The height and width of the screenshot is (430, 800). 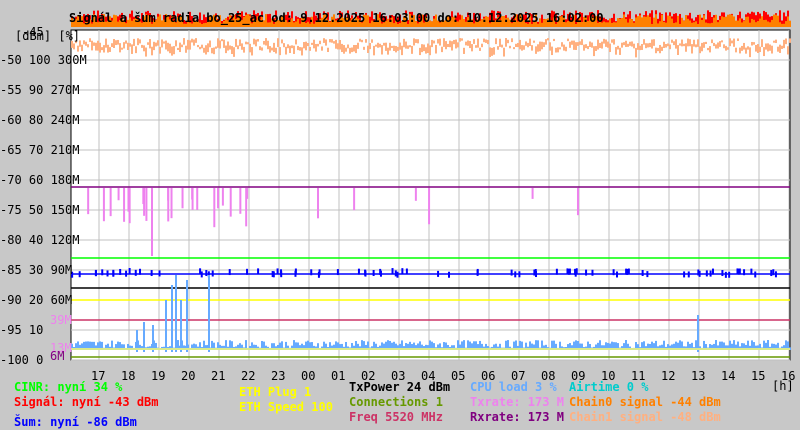 I want to click on y-tick-label: -60 80 240M, so click(x=39, y=120).